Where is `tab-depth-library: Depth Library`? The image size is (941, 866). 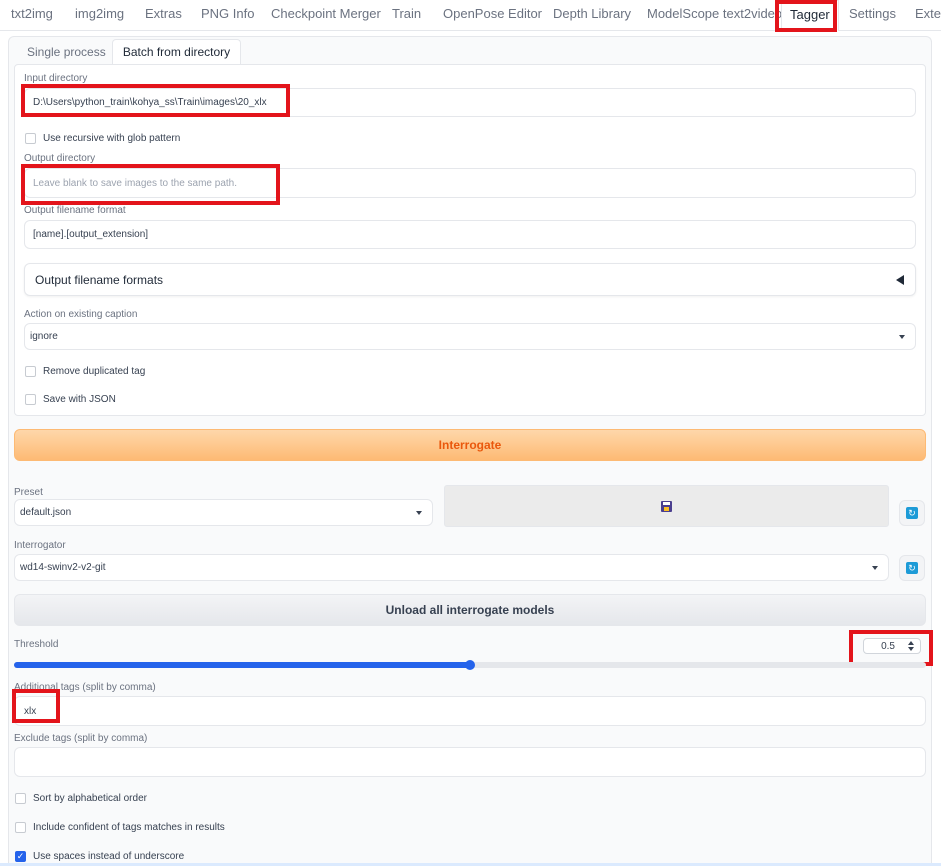
tab-depth-library: Depth Library is located at coordinates (592, 15).